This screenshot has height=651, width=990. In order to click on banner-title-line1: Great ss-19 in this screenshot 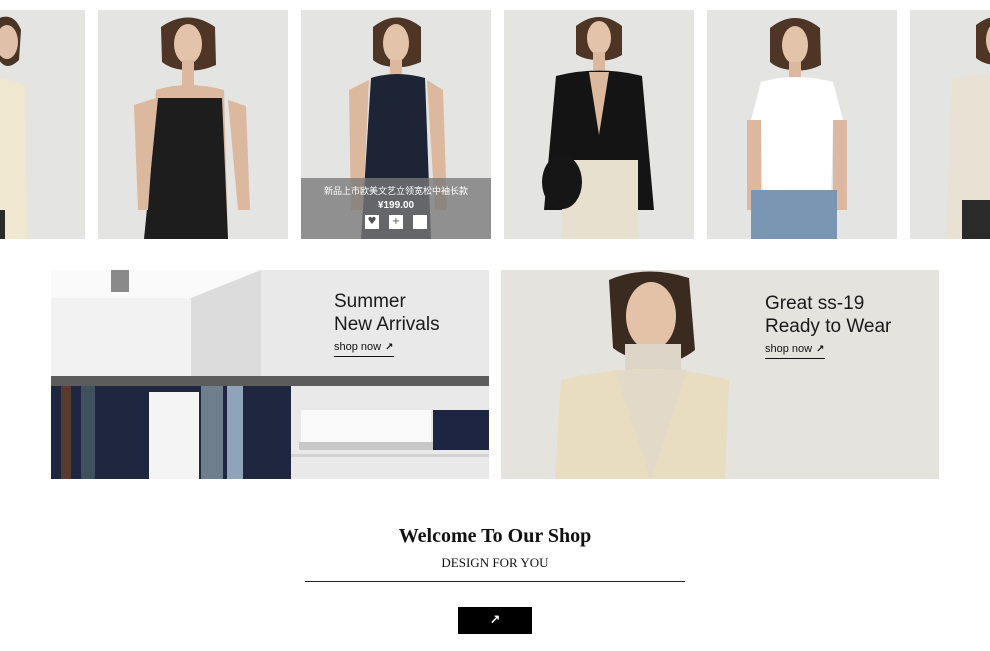, I will do `click(815, 303)`.